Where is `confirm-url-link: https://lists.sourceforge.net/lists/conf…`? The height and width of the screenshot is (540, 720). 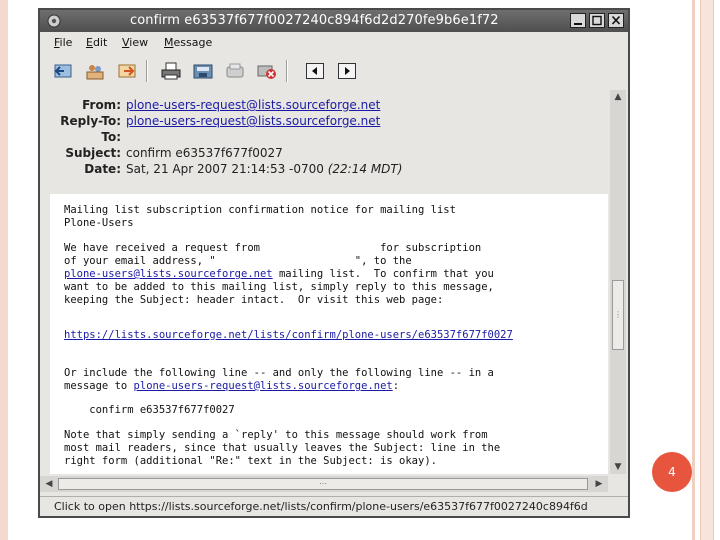
confirm-url-link: https://lists.sourceforge.net/lists/conf… is located at coordinates (288, 335).